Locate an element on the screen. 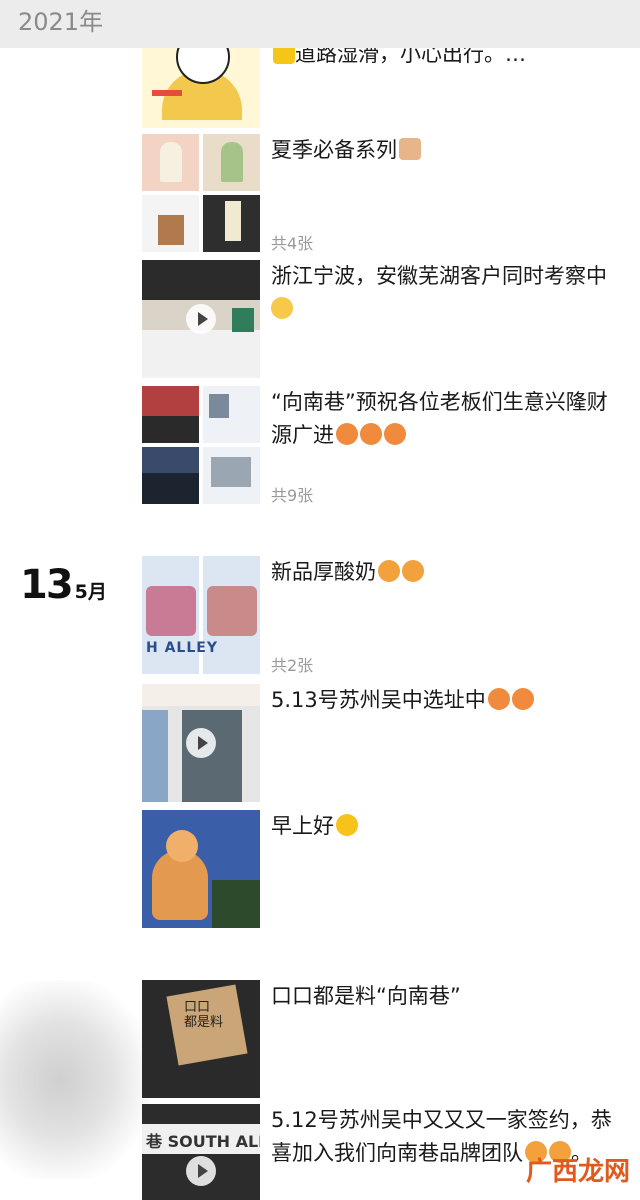  month-label: 5月 is located at coordinates (90, 592).